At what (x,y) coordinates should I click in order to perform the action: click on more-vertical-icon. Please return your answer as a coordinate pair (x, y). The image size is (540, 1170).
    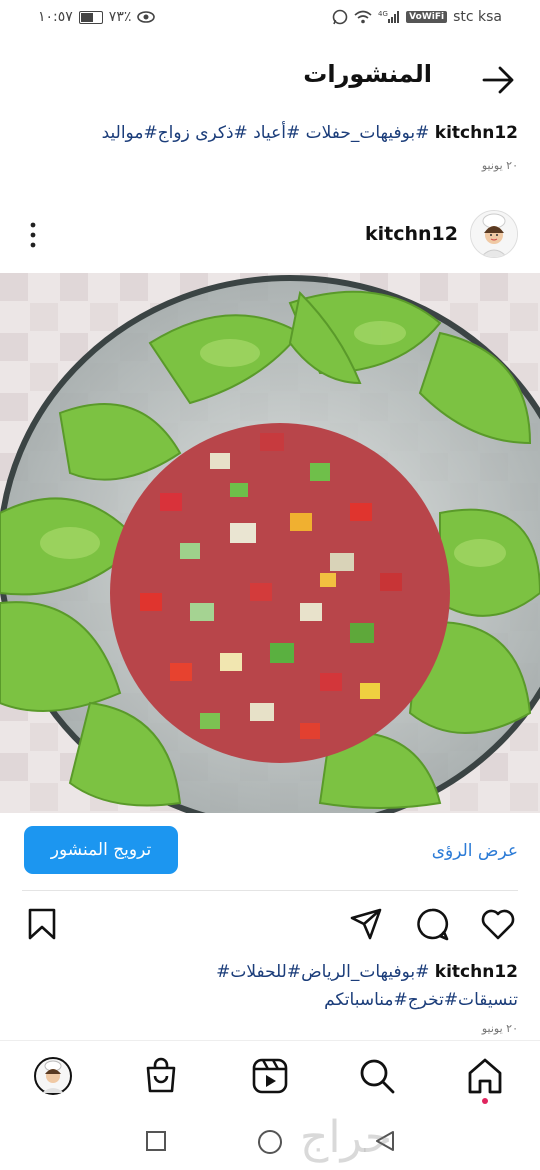
    Looking at the image, I should click on (33, 235).